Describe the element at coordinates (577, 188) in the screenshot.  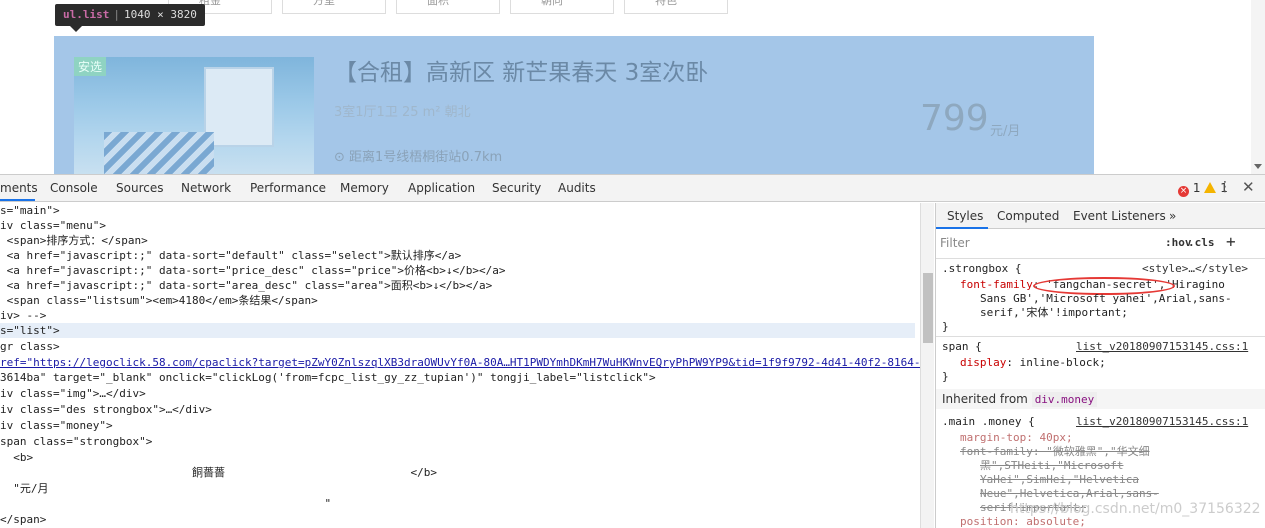
I see `tab-audits: Audits` at that location.